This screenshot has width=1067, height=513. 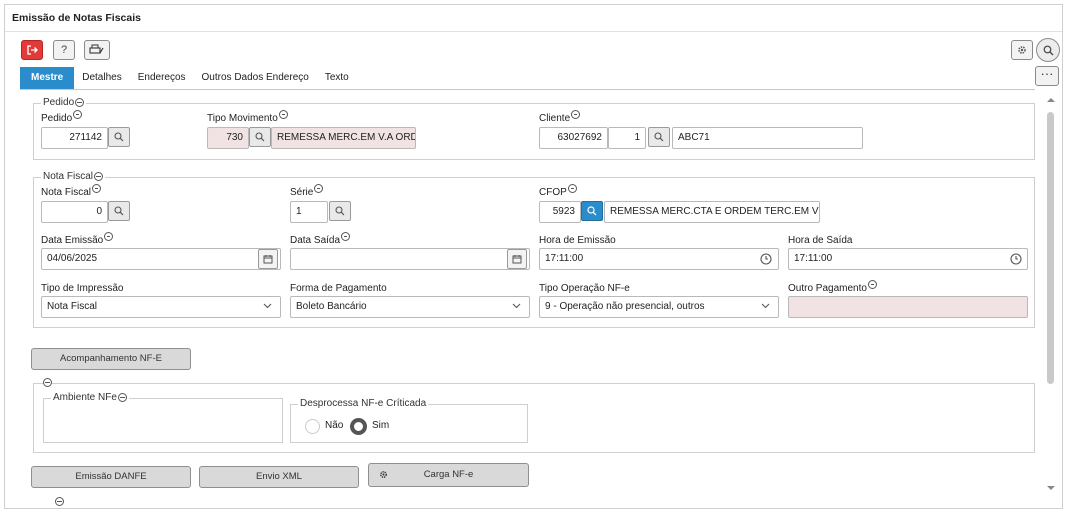 I want to click on pedido-label: Pedido, so click(x=62, y=117).